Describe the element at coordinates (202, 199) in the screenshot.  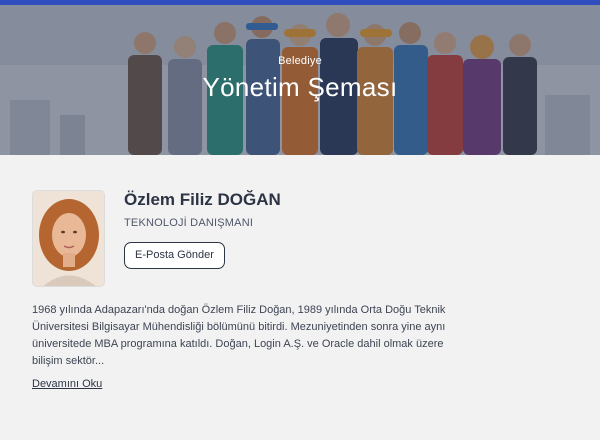
I see `person-name: Özlem Filiz DOĞAN` at that location.